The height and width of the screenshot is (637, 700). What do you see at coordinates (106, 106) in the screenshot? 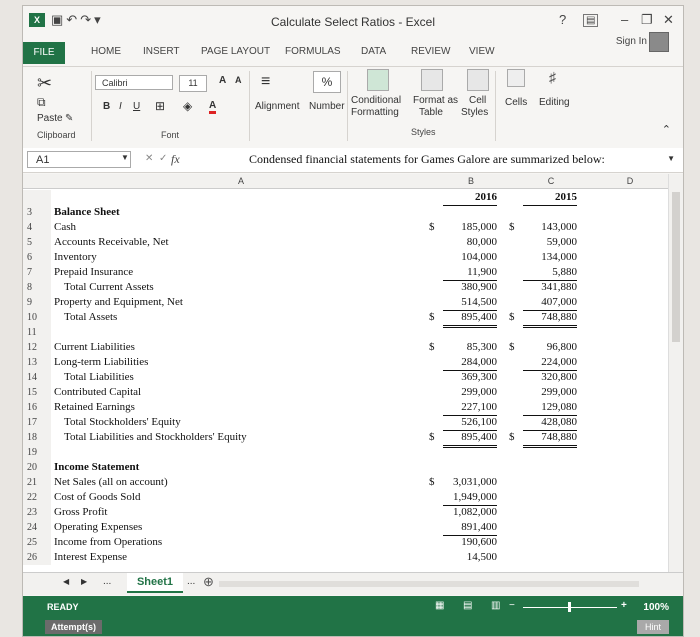
I see `bold-button: B` at bounding box center [106, 106].